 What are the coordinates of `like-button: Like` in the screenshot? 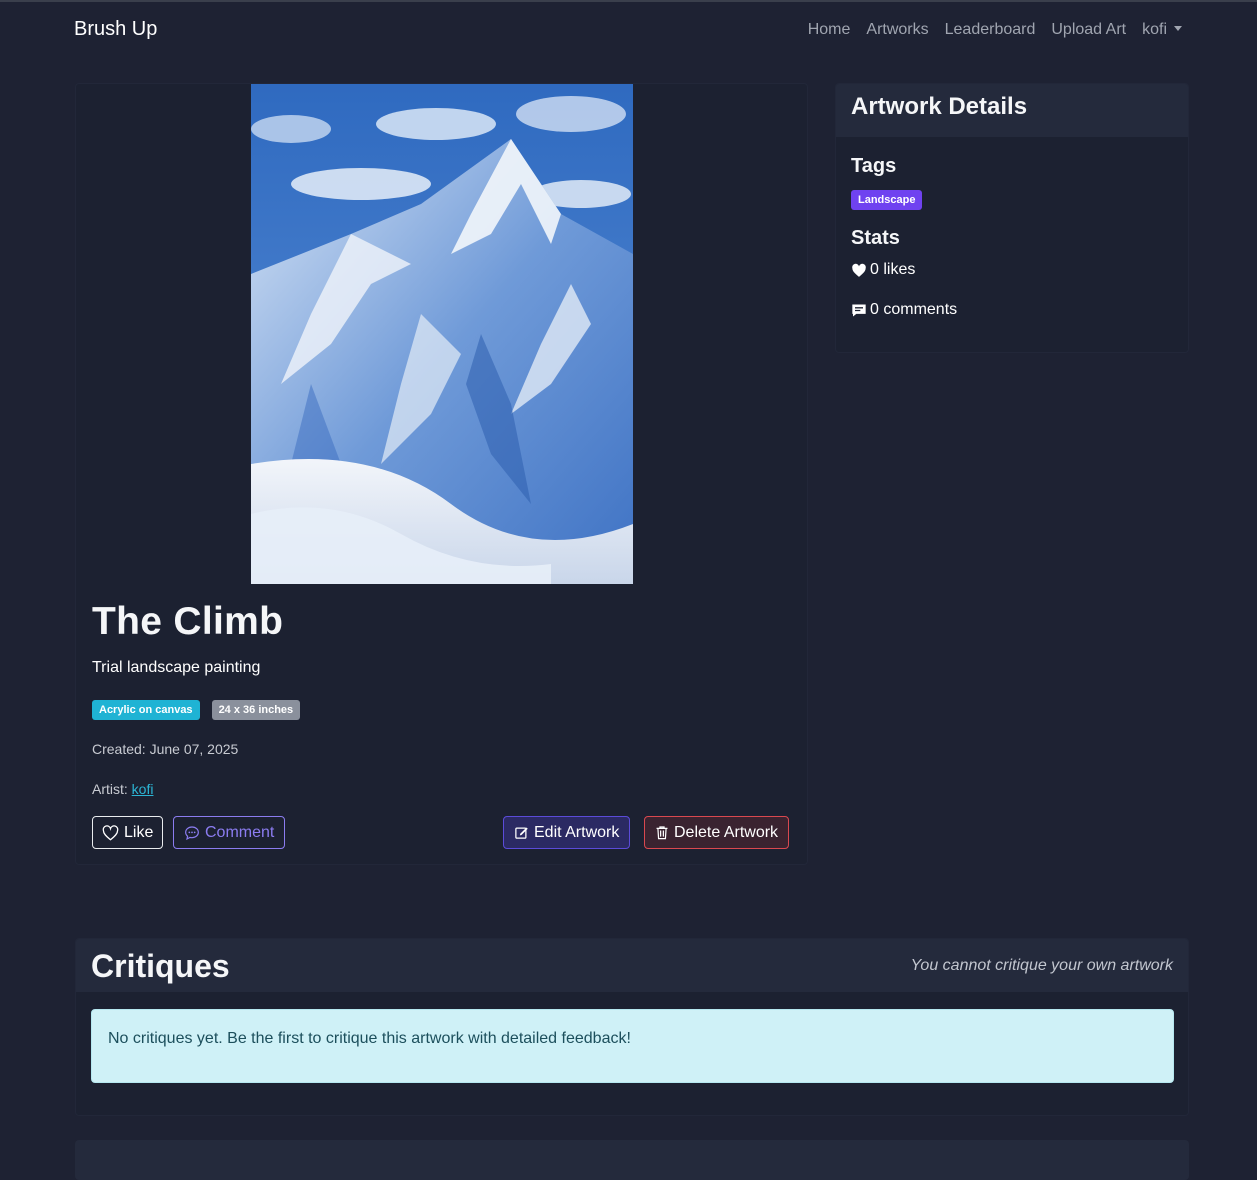 It's located at (128, 832).